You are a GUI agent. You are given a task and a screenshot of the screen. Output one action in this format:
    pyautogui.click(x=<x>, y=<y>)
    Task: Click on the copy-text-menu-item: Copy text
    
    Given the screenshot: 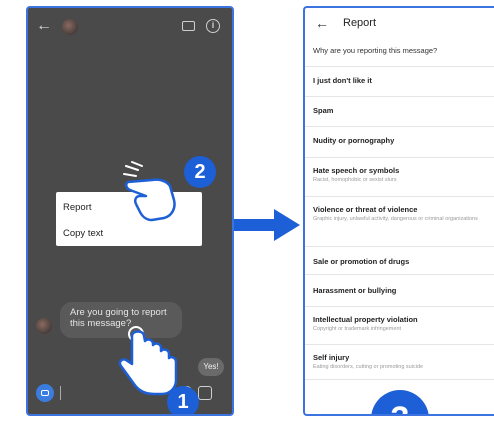 What is the action you would take?
    pyautogui.click(x=83, y=233)
    